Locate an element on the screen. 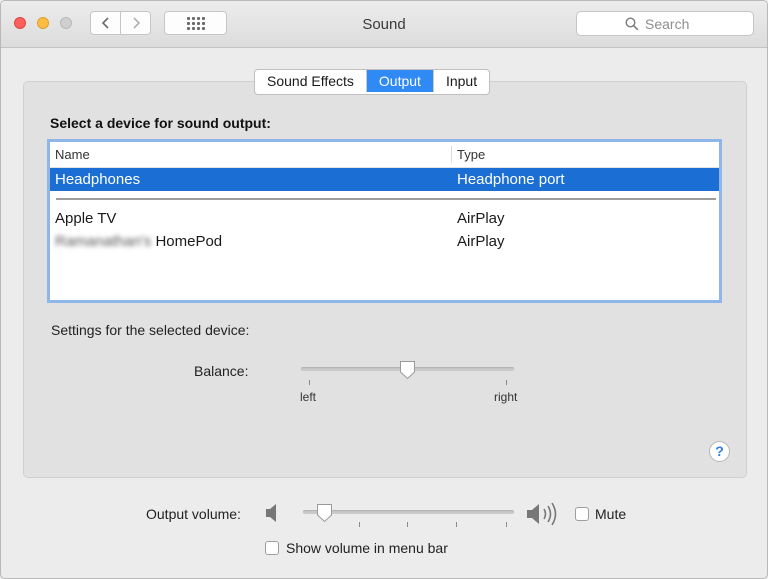  show-volume-in-menu-bar-label: Show volume in menu bar is located at coordinates (367, 548).